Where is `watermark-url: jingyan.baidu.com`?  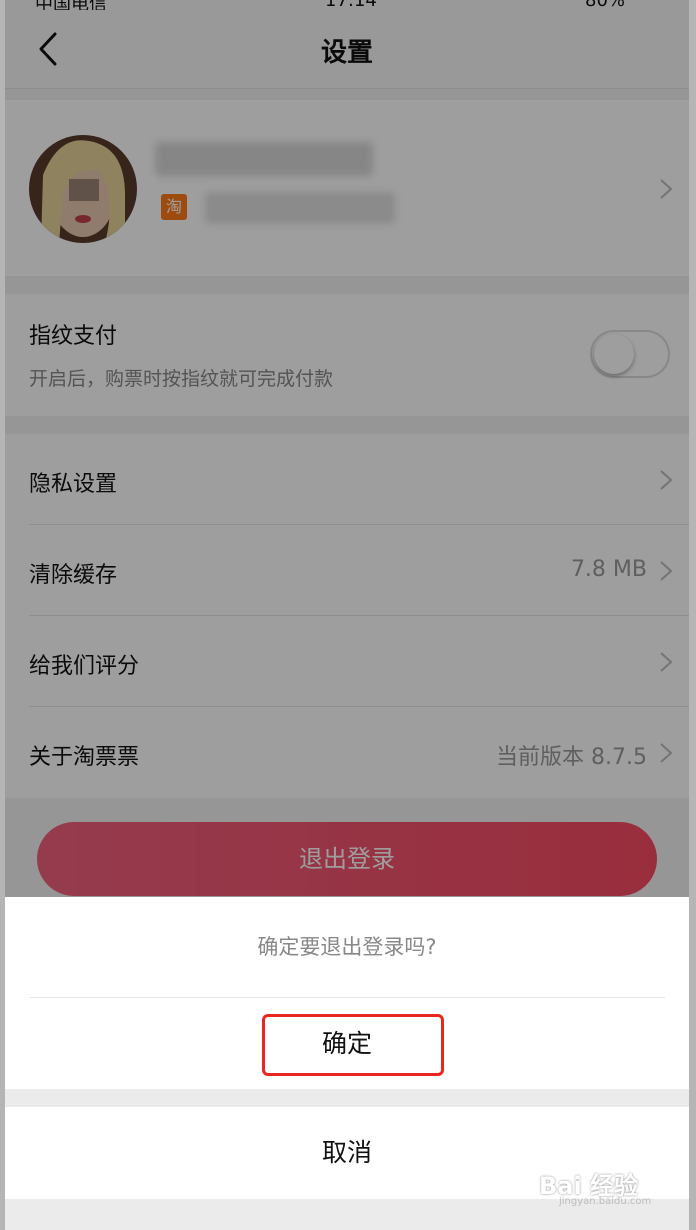 watermark-url: jingyan.baidu.com is located at coordinates (605, 1201).